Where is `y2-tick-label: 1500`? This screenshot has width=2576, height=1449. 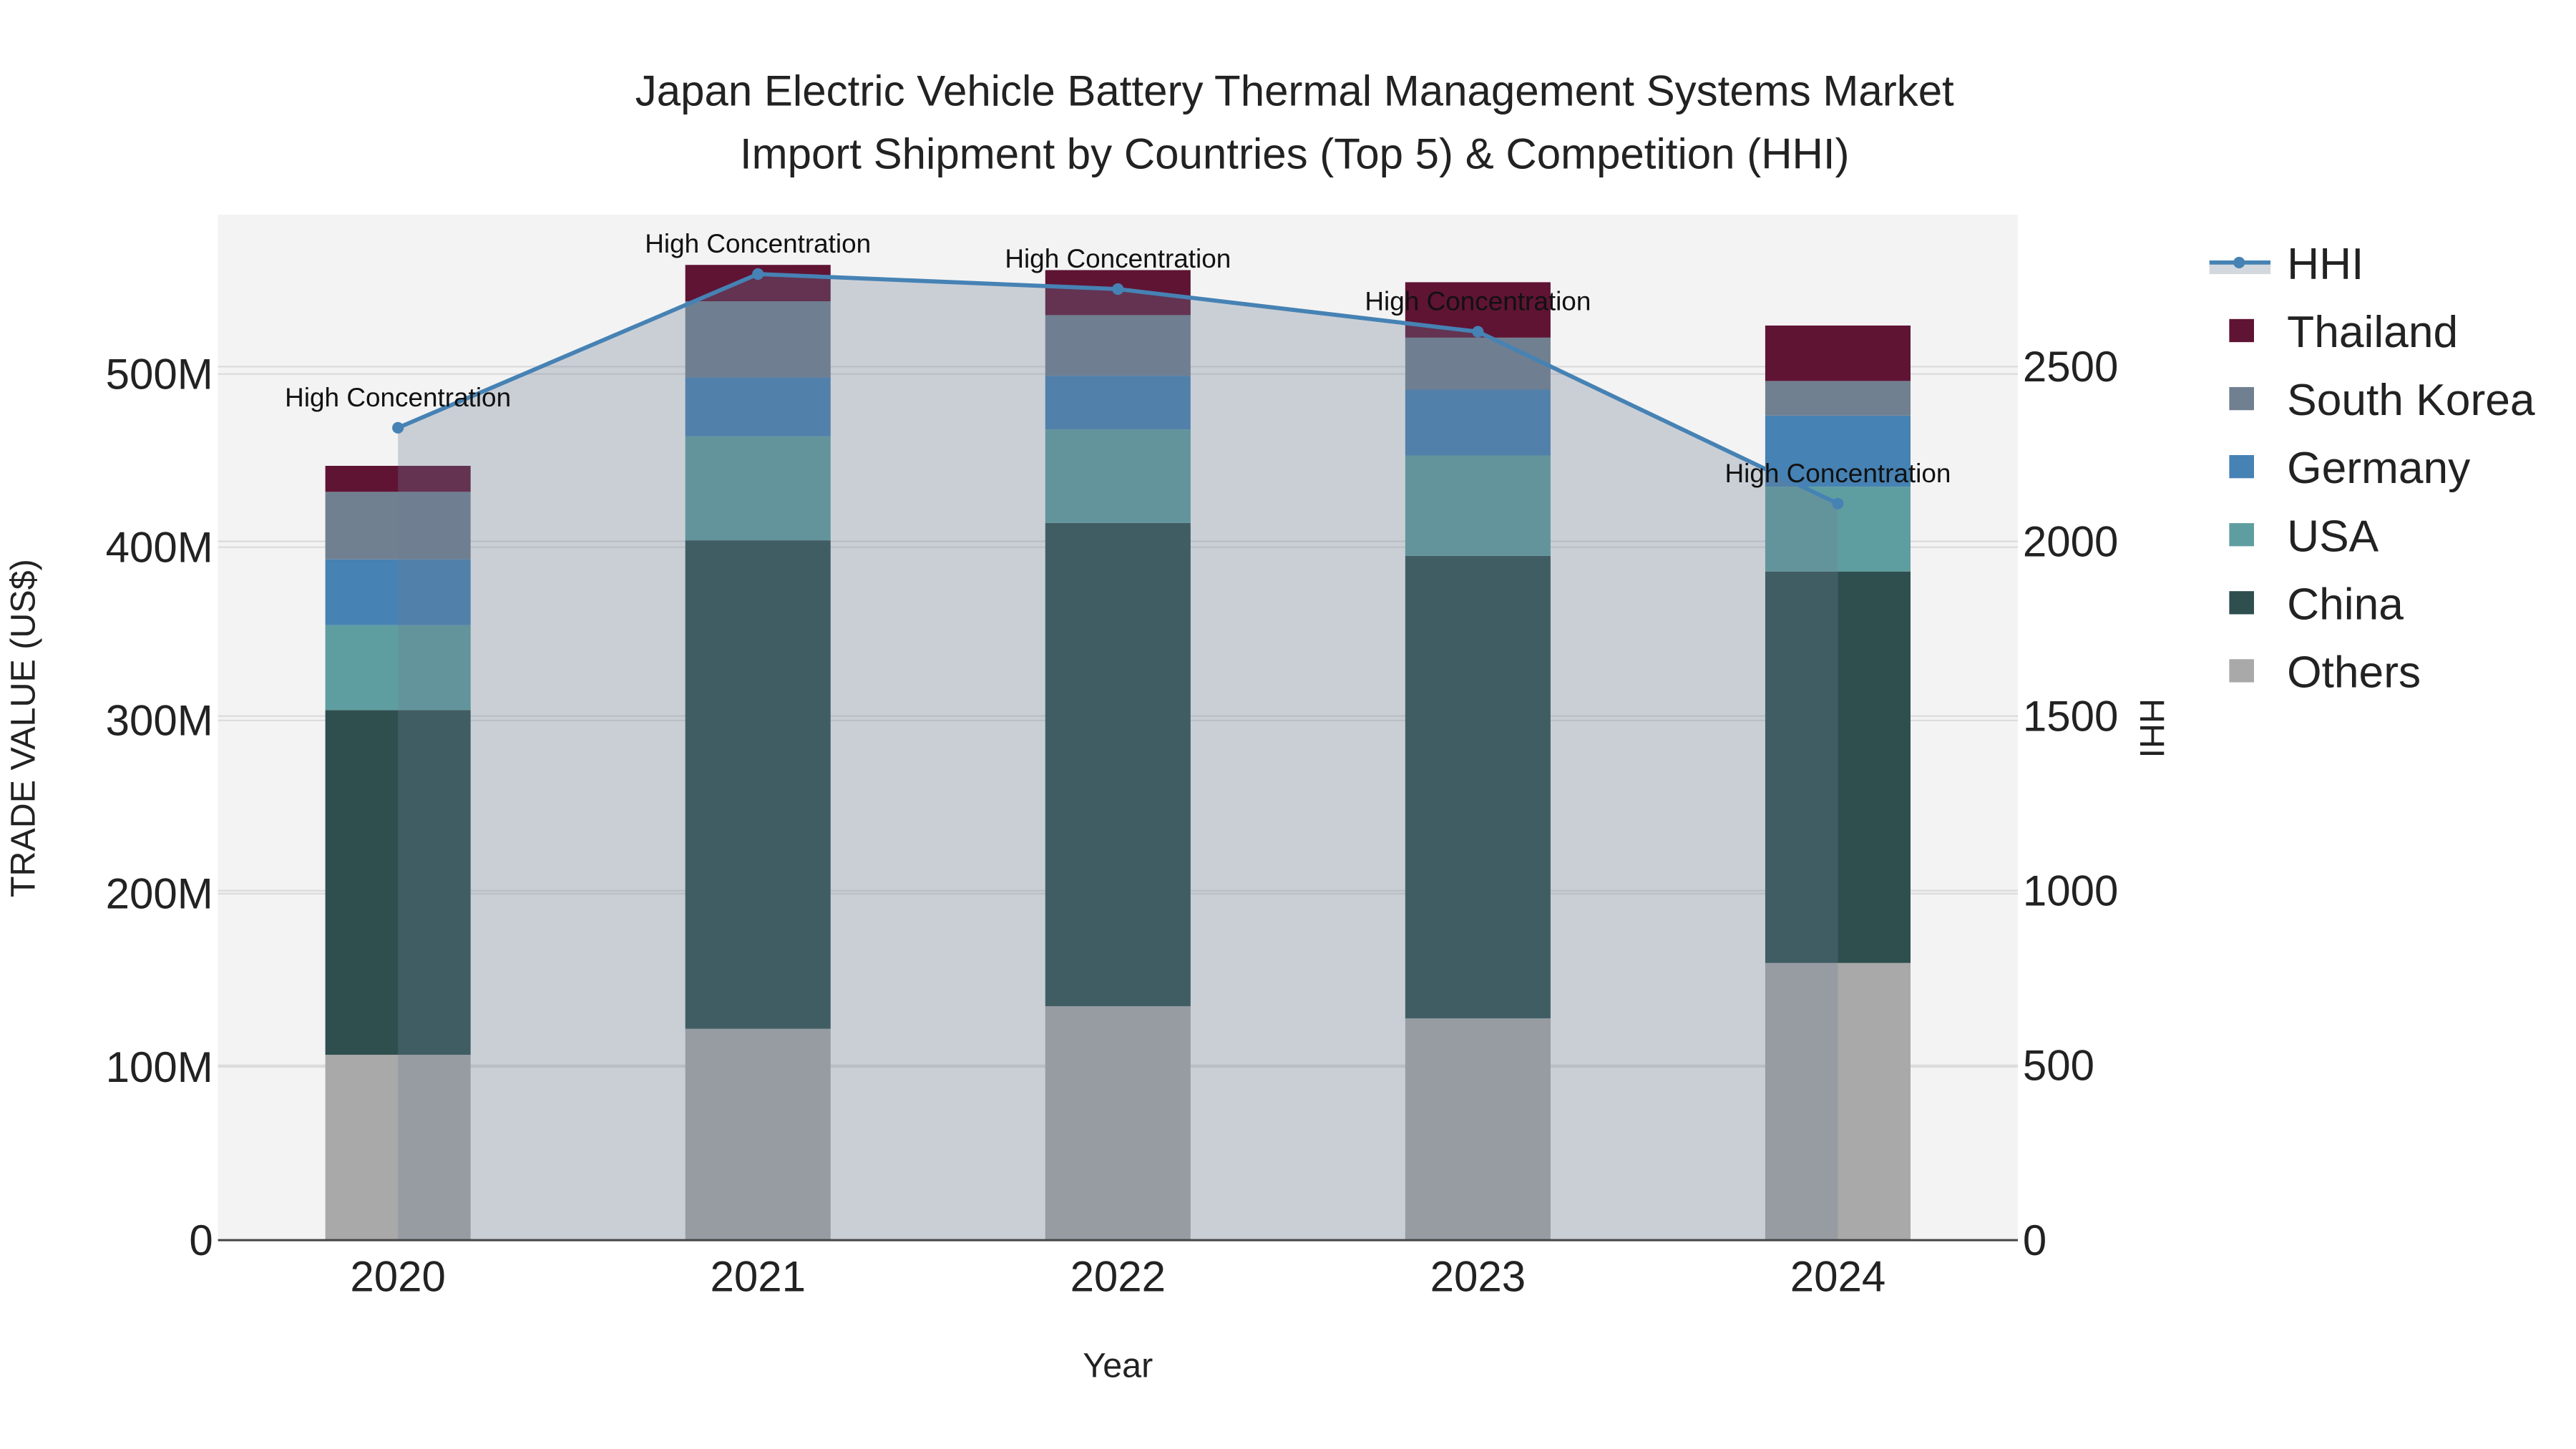 y2-tick-label: 1500 is located at coordinates (2070, 716).